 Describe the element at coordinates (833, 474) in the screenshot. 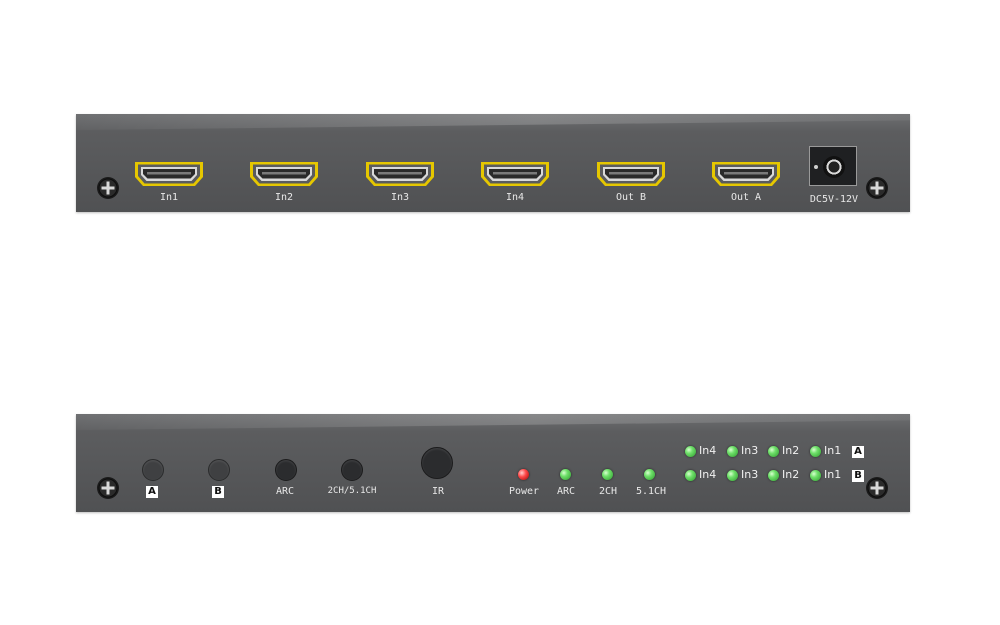

I see `output-b-in1-label: In1` at that location.